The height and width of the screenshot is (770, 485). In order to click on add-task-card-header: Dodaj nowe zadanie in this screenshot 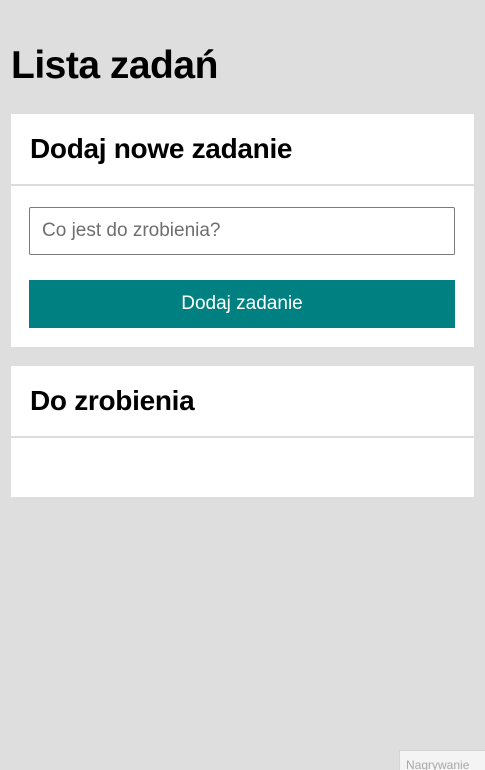, I will do `click(242, 150)`.